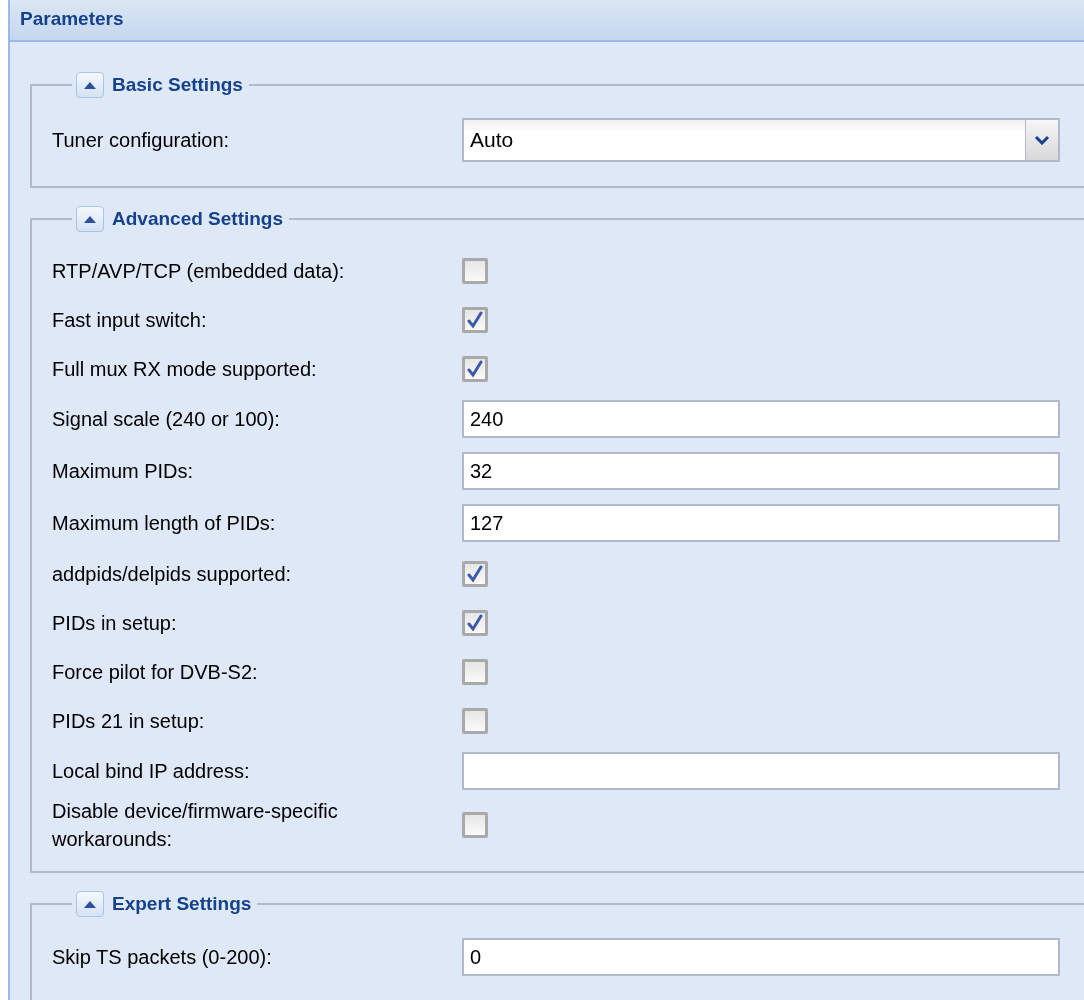 This screenshot has height=1000, width=1084. What do you see at coordinates (761, 771) in the screenshot?
I see `input-field` at bounding box center [761, 771].